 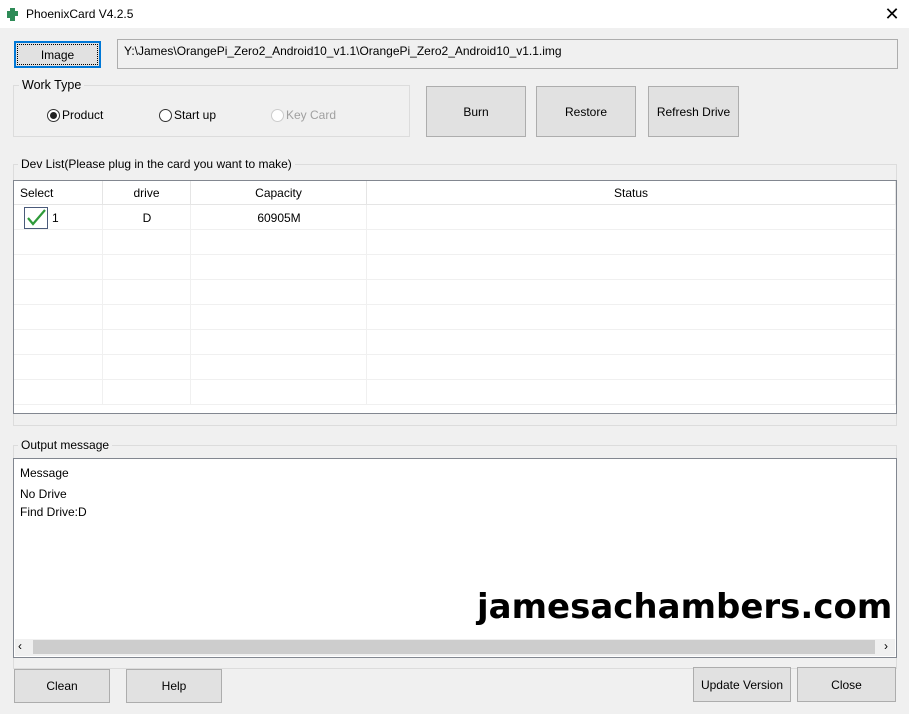 What do you see at coordinates (44, 473) in the screenshot?
I see `message-line: Message` at bounding box center [44, 473].